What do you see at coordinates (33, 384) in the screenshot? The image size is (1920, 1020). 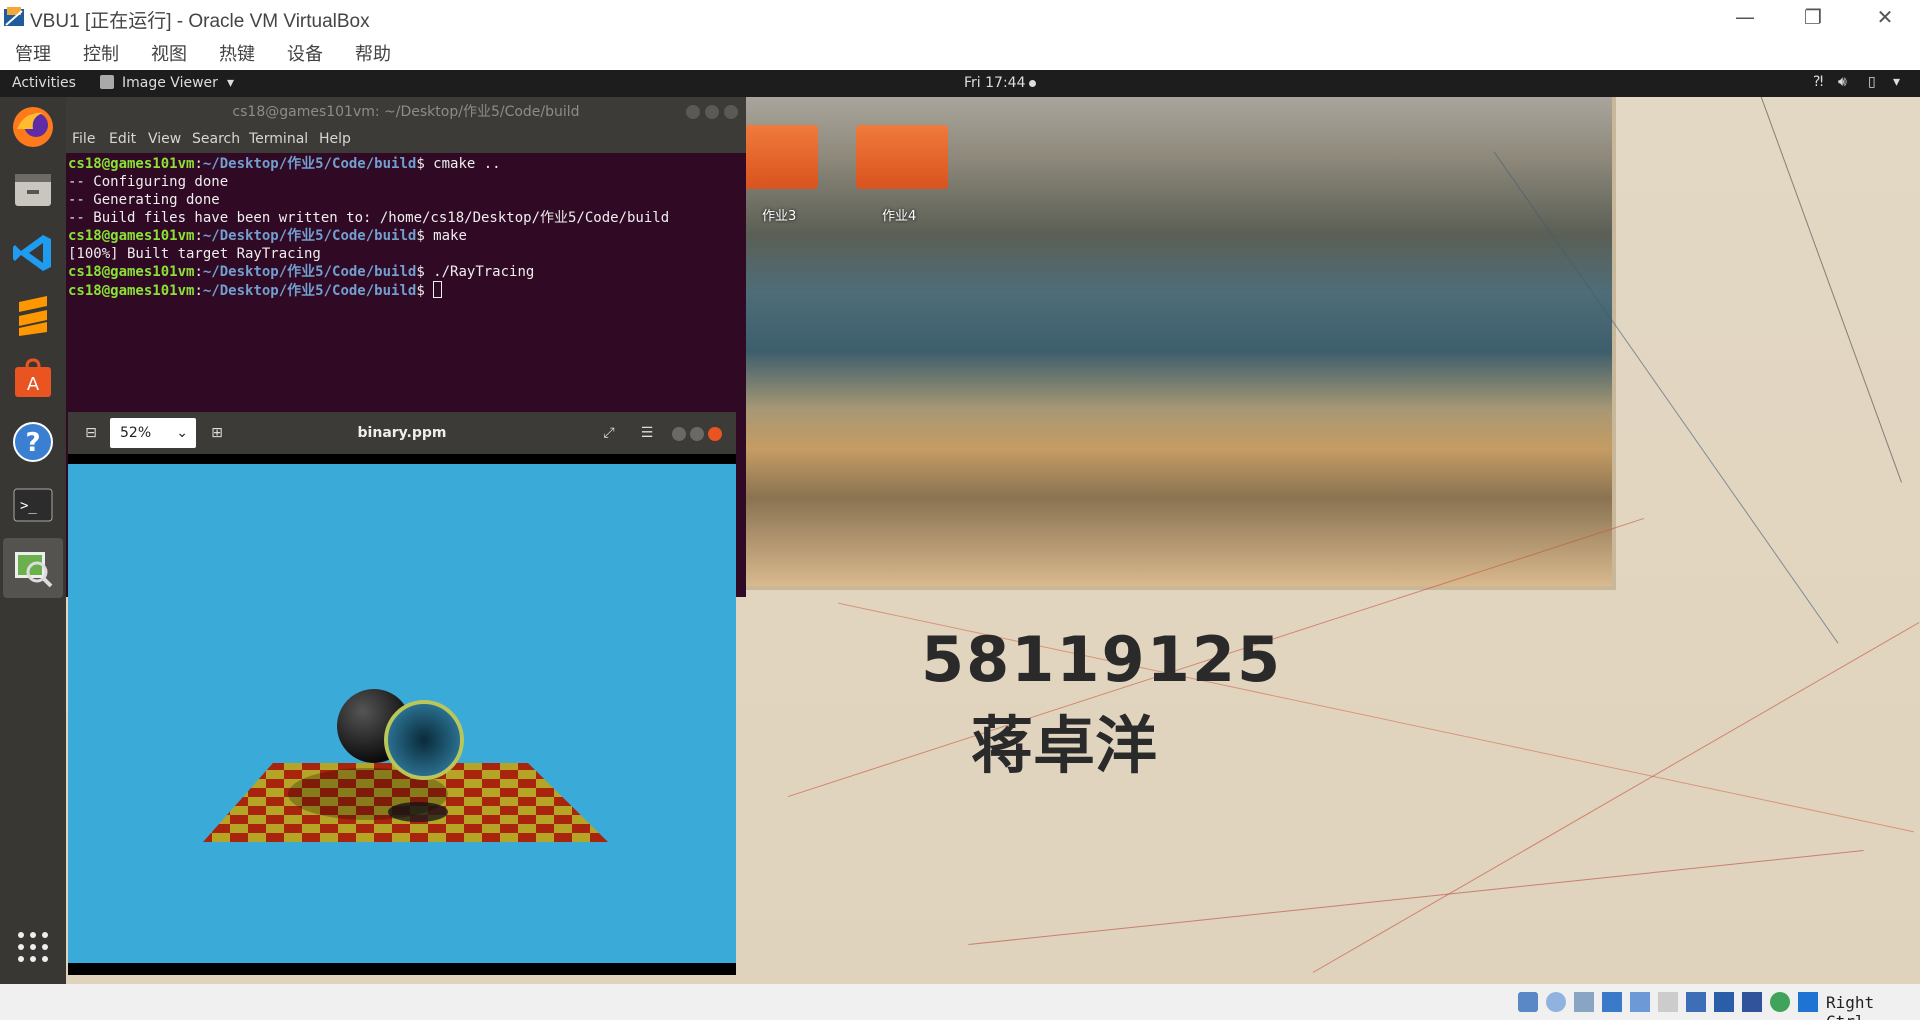 I see `svg-text: A` at bounding box center [33, 384].